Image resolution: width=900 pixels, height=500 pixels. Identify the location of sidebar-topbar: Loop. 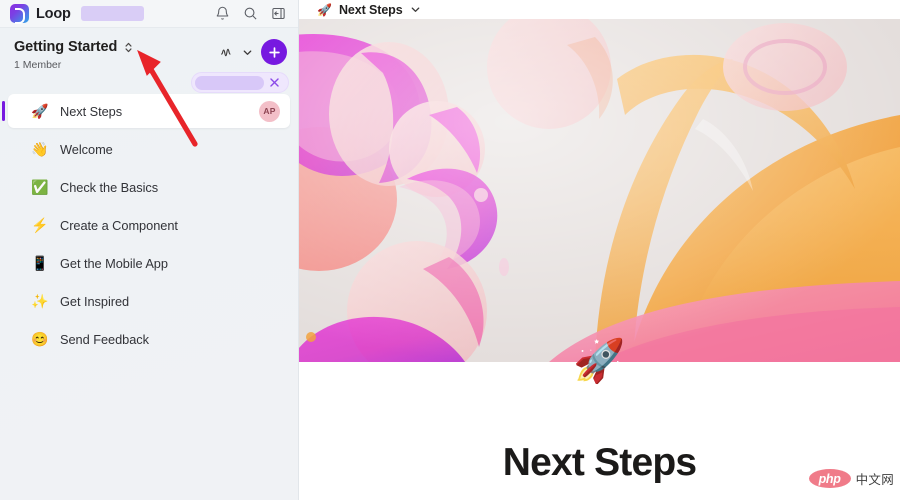
(149, 14).